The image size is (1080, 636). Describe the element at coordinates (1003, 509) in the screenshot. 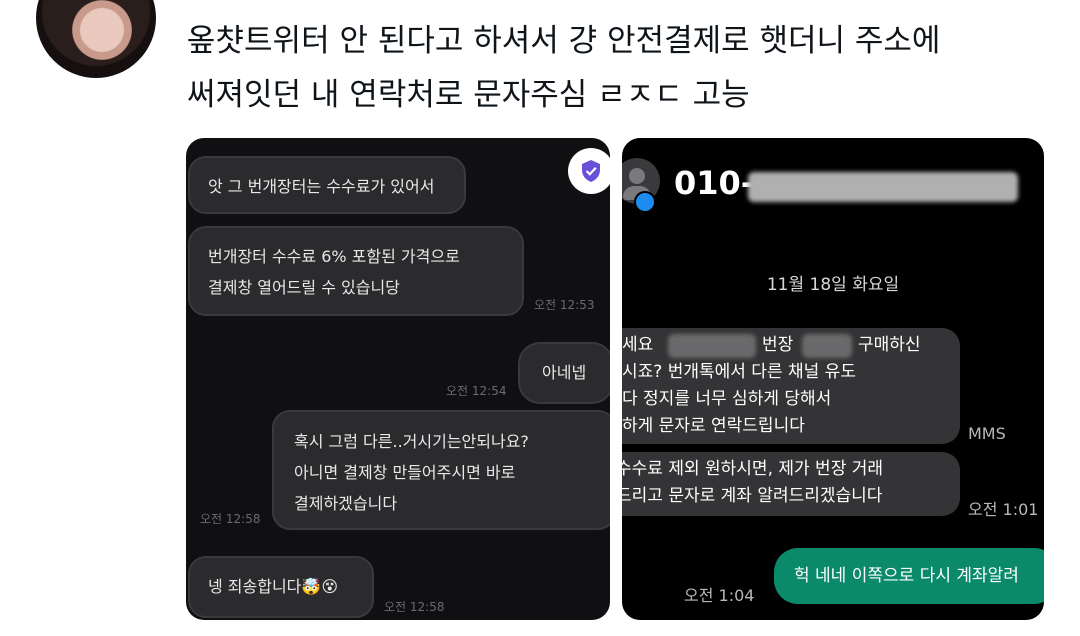

I see `timestamp: 오전 1:01` at that location.